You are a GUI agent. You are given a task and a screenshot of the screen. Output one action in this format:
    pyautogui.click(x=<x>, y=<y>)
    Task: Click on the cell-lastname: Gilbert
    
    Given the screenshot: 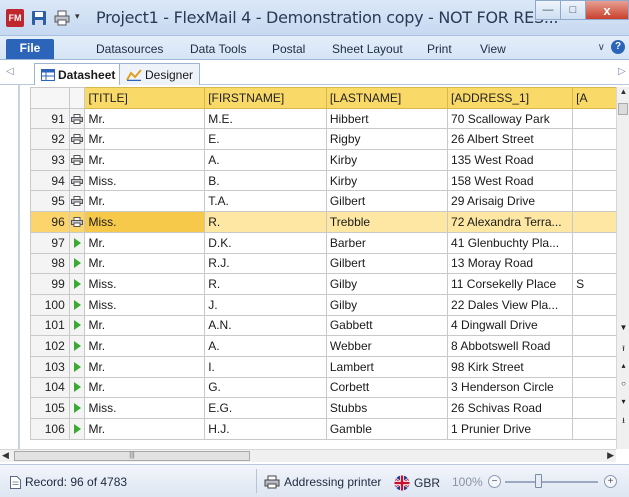 What is the action you would take?
    pyautogui.click(x=387, y=263)
    